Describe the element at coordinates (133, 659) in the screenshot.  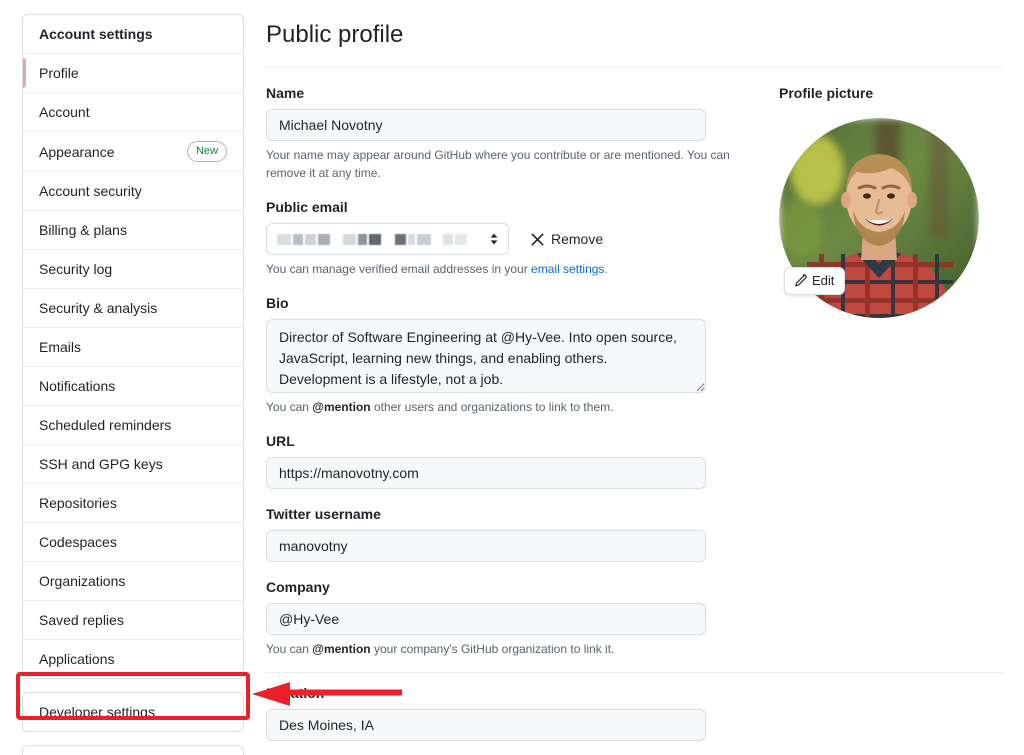
I see `sidebar-item-applications: Applications` at that location.